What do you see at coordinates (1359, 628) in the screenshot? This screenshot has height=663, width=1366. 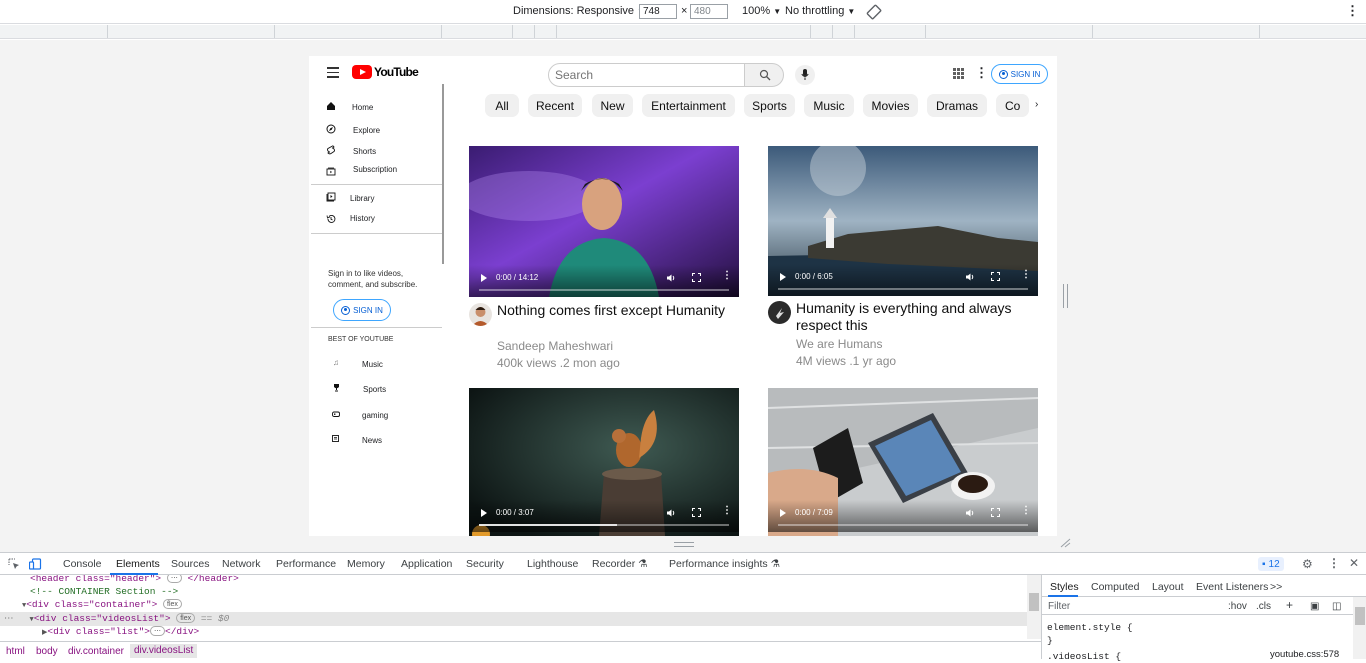 I see `styles-scrollbar` at bounding box center [1359, 628].